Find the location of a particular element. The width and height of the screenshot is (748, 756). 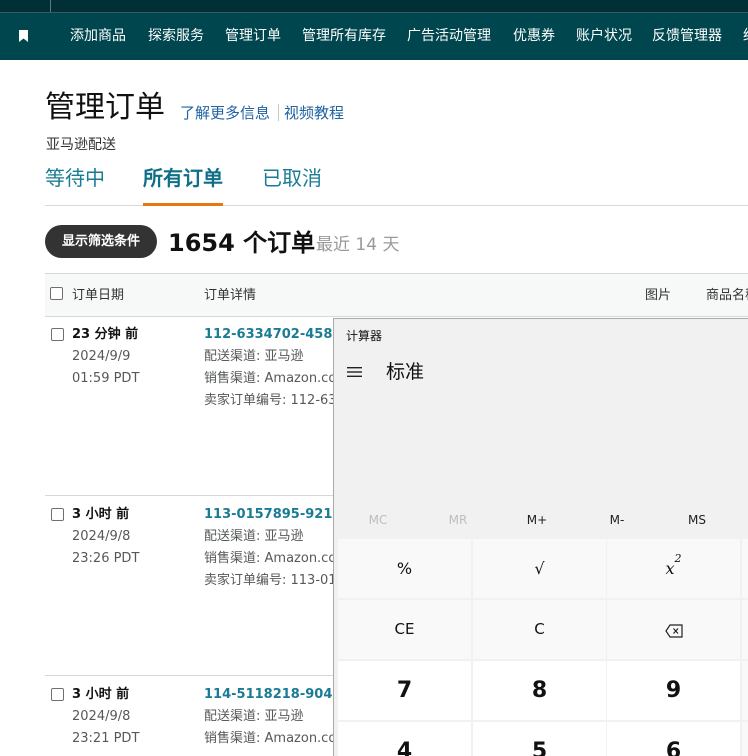

active-tab-indicator is located at coordinates (183, 204).